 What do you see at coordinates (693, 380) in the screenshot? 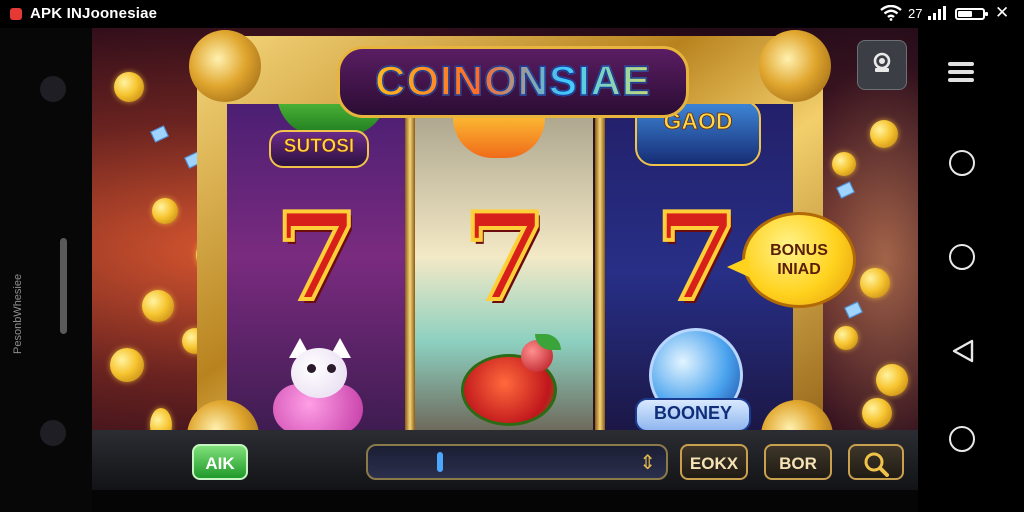
I see `booster-orb-symbol: BOONEY` at bounding box center [693, 380].